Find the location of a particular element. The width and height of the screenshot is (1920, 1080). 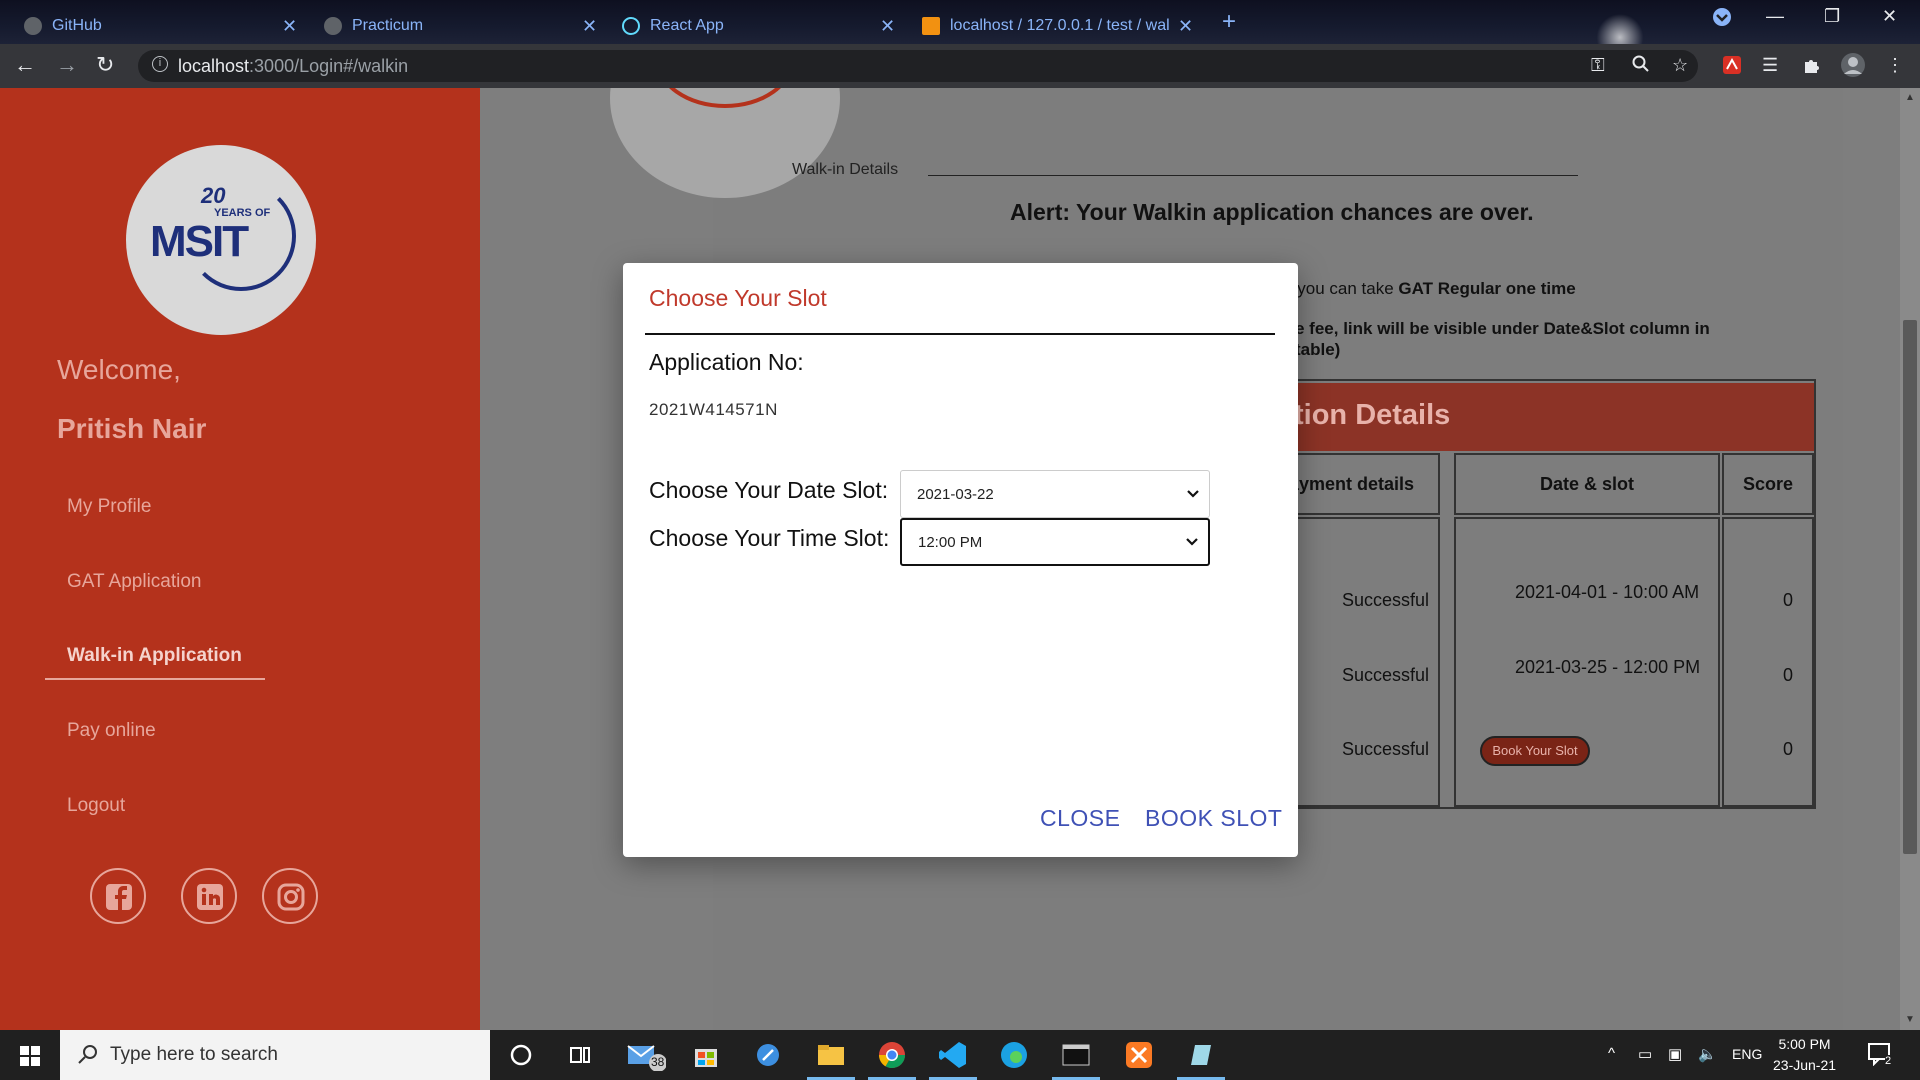

close-window-icon: ✕ is located at coordinates (1889, 16).